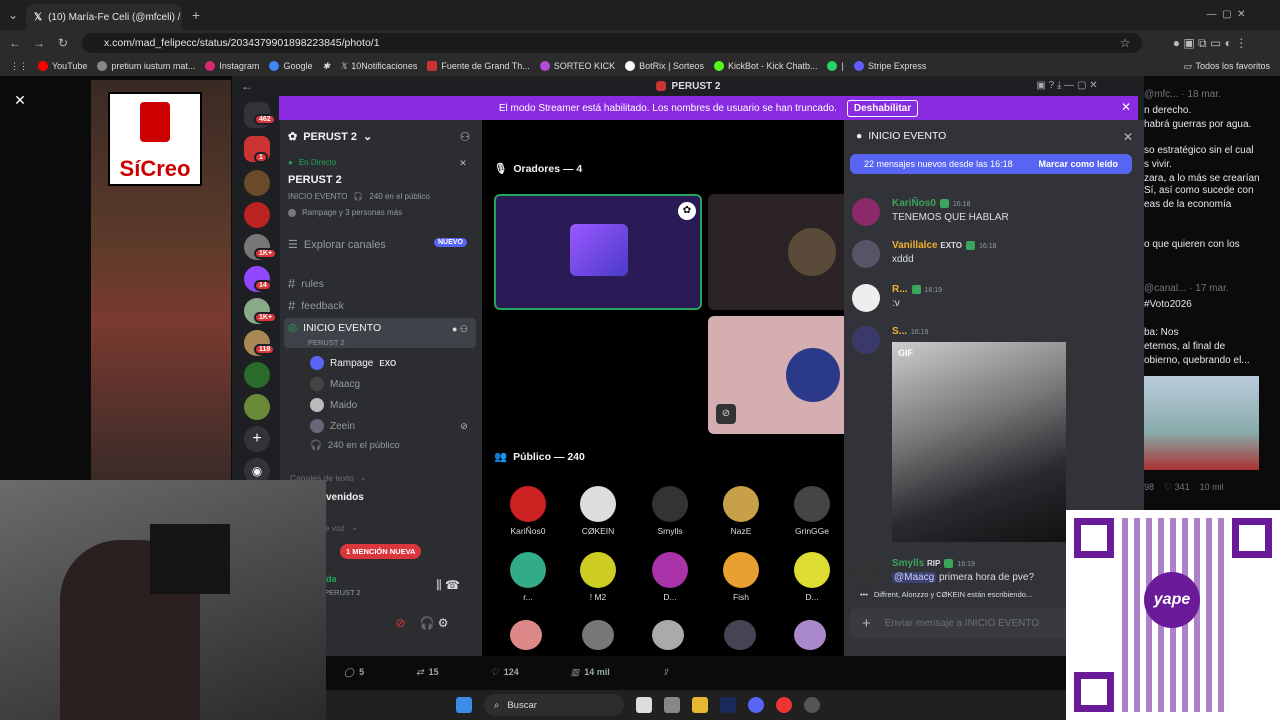  What do you see at coordinates (326, 66) in the screenshot?
I see `bookmark-x: ✱` at bounding box center [326, 66].